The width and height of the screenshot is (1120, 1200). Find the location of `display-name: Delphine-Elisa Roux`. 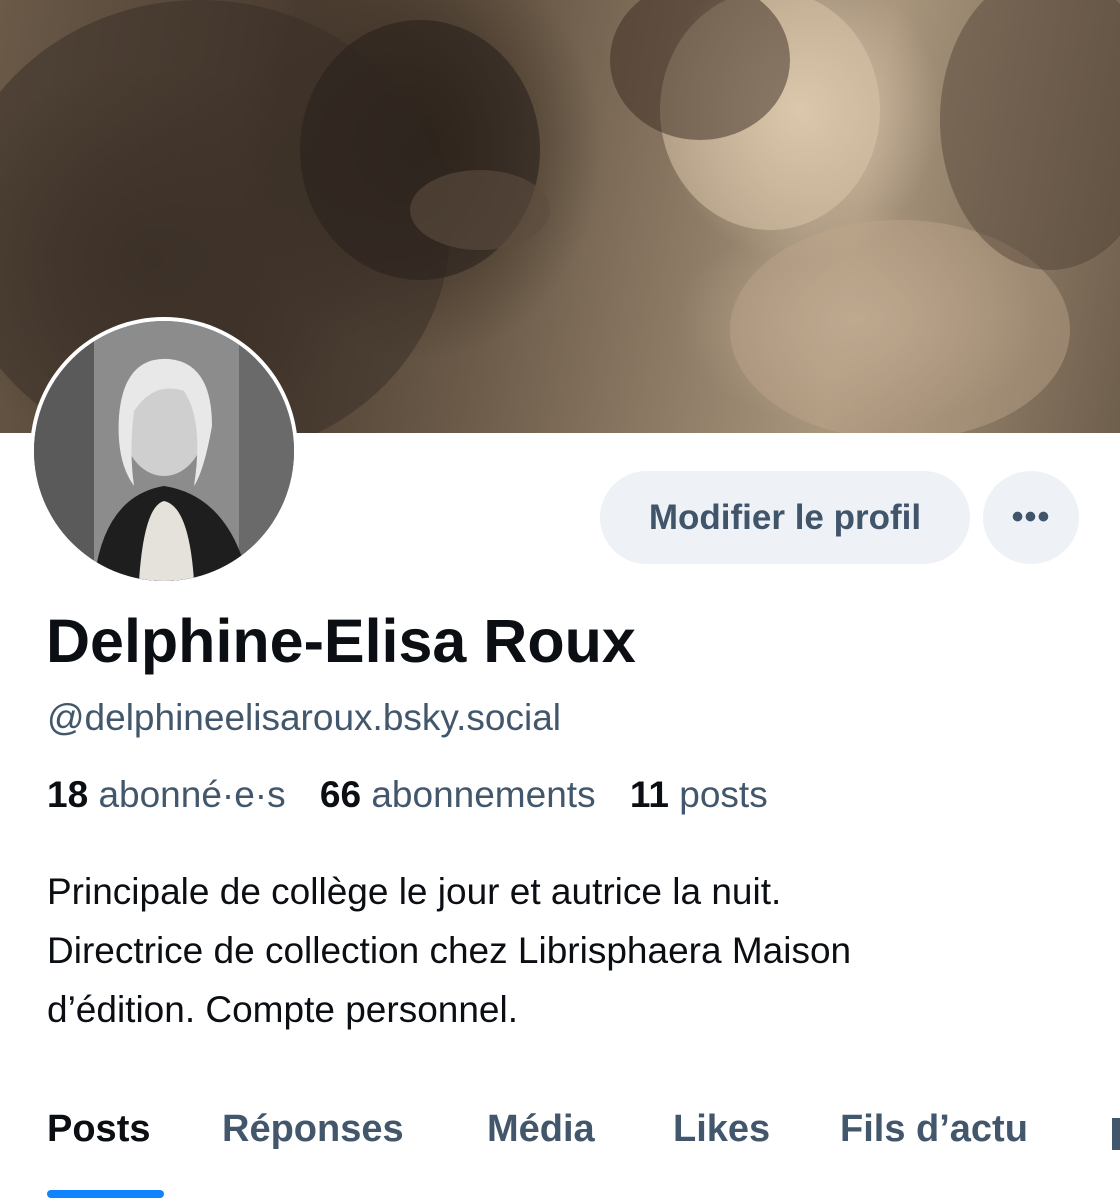

display-name: Delphine-Elisa Roux is located at coordinates (341, 641).